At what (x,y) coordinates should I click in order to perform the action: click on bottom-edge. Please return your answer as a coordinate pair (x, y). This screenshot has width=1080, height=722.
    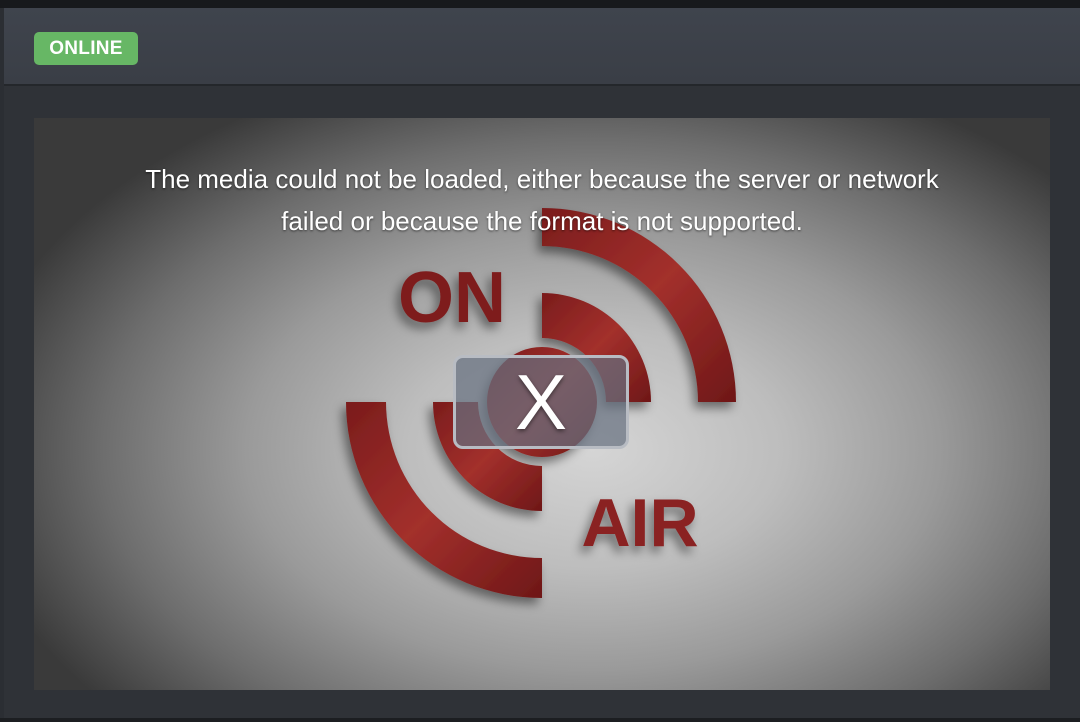
    Looking at the image, I should click on (540, 720).